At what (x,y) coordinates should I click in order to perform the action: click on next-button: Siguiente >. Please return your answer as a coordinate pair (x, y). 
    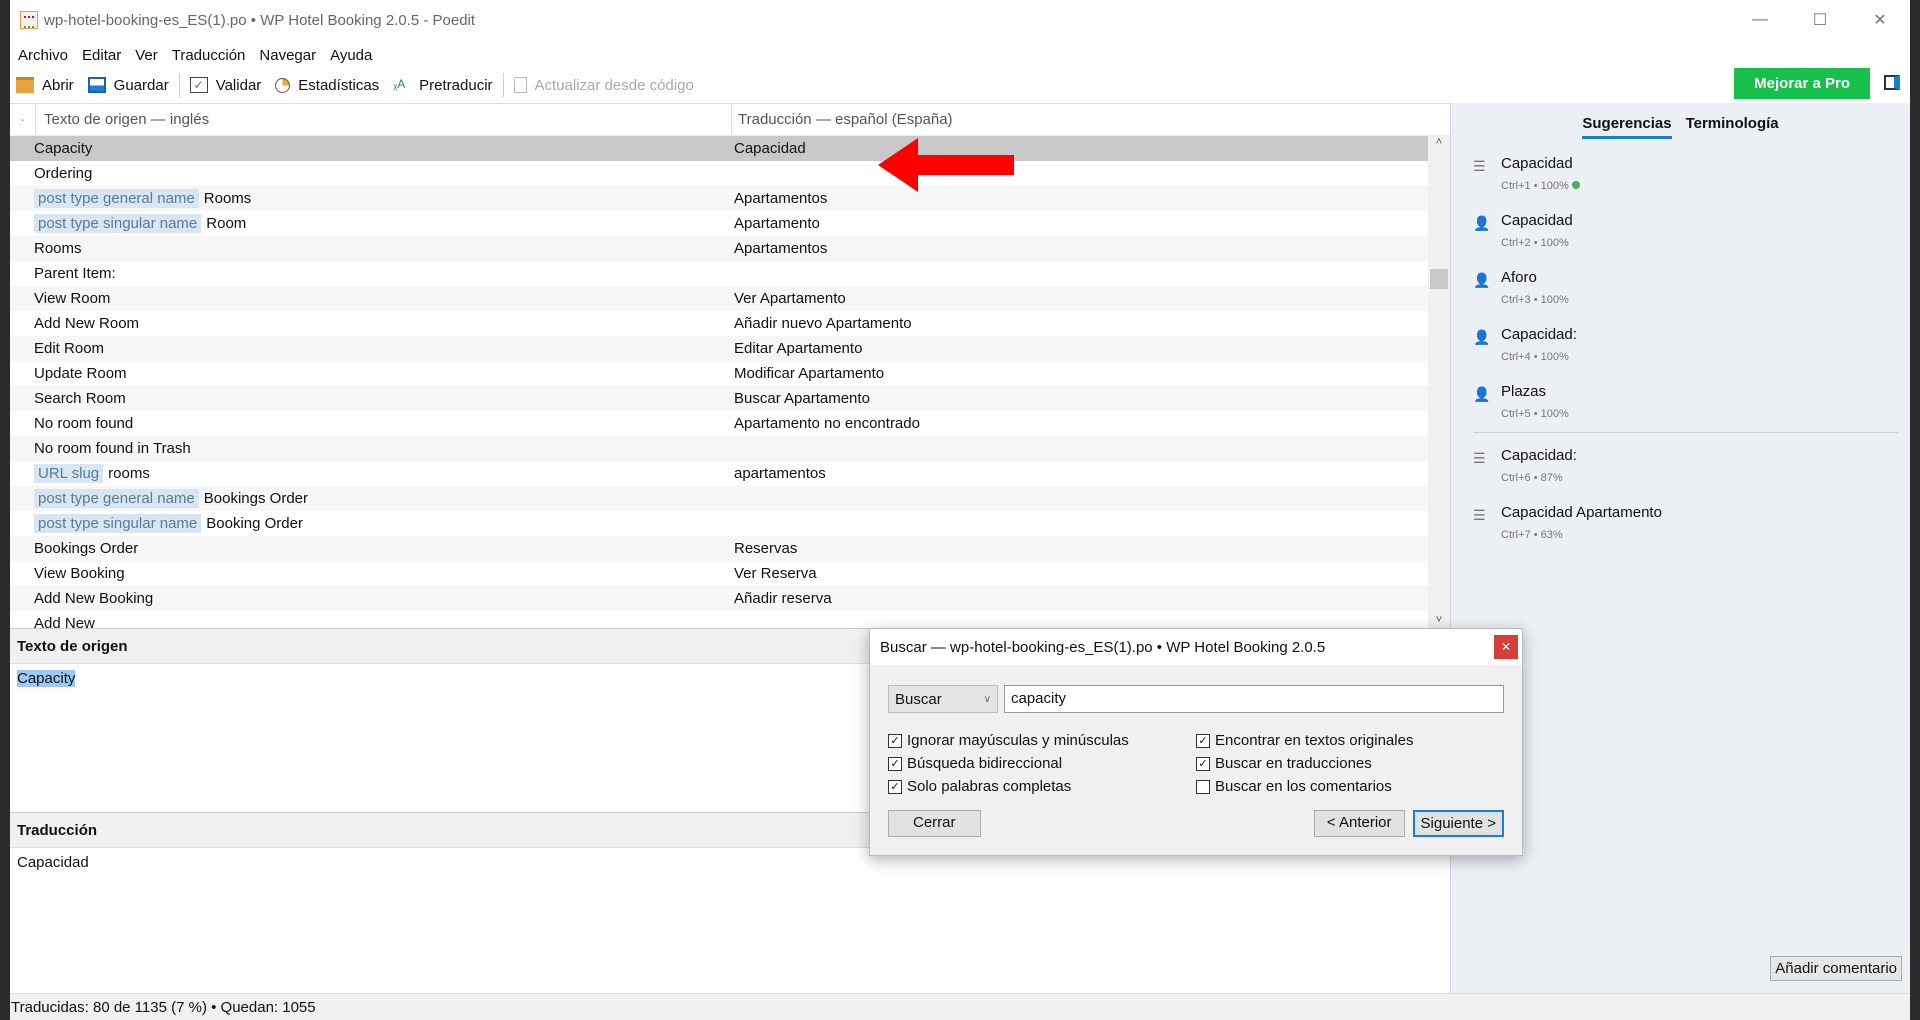
    Looking at the image, I should click on (1458, 823).